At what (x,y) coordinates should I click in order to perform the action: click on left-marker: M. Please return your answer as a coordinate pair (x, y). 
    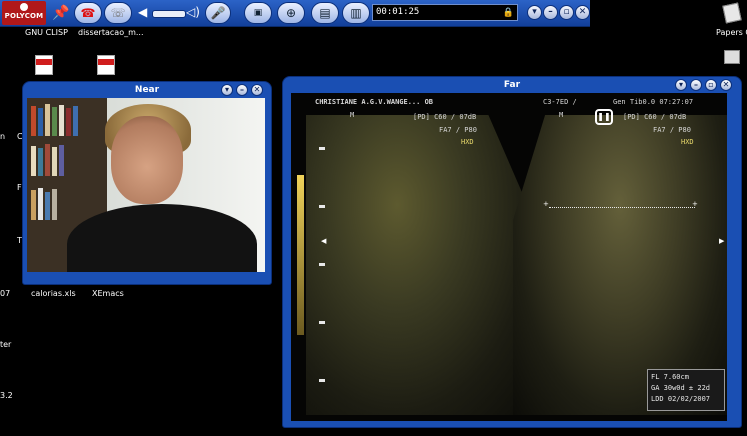
    Looking at the image, I should click on (352, 115).